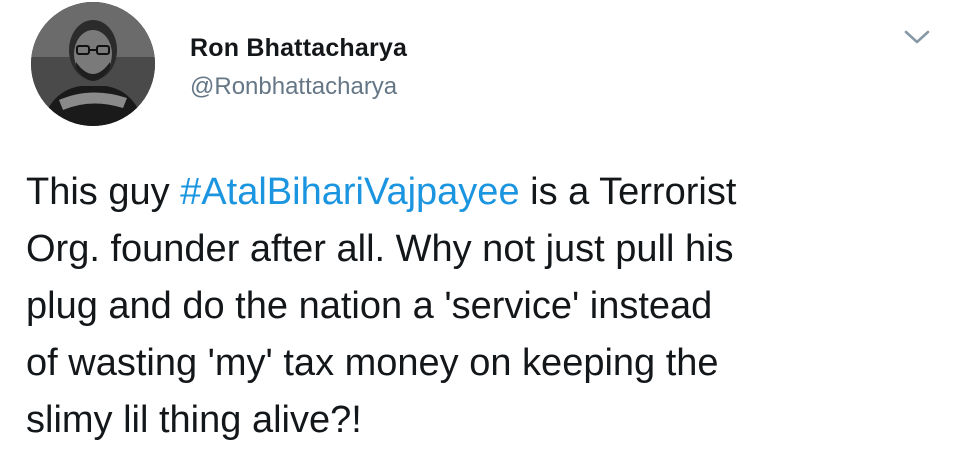 The image size is (960, 454). I want to click on tweet-text-line-4: of wasting 'my' tax money on keeping the, so click(372, 363).